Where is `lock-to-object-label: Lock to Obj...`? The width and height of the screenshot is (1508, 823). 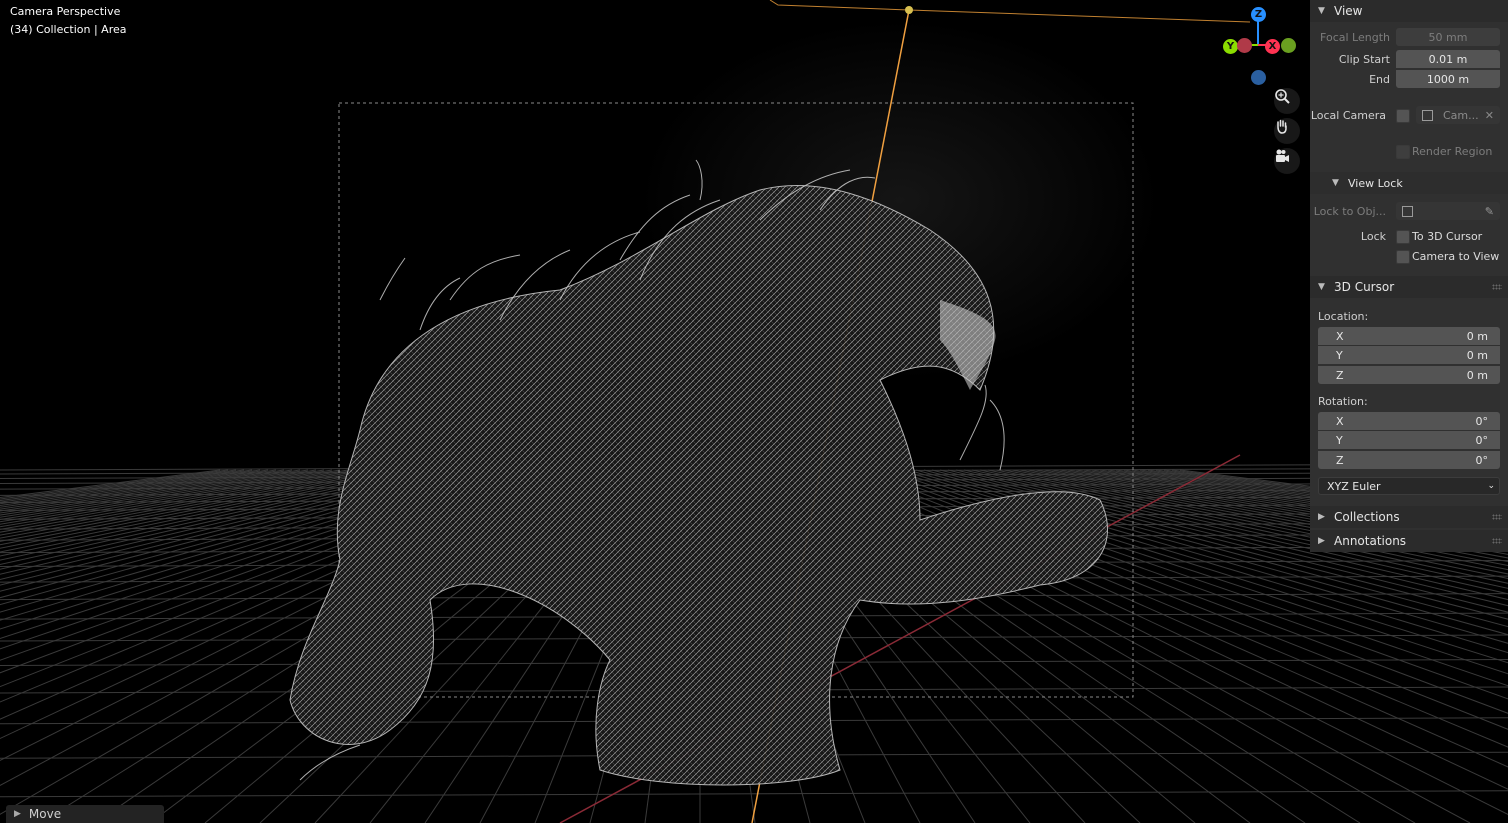
lock-to-object-label: Lock to Obj... is located at coordinates (1349, 211).